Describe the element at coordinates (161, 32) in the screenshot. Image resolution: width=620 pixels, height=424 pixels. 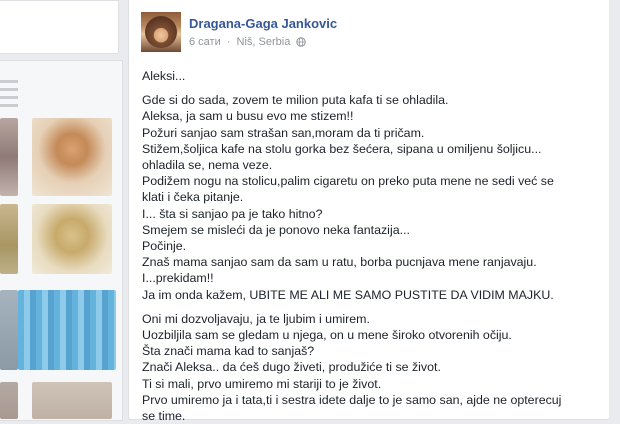
I see `avatar` at that location.